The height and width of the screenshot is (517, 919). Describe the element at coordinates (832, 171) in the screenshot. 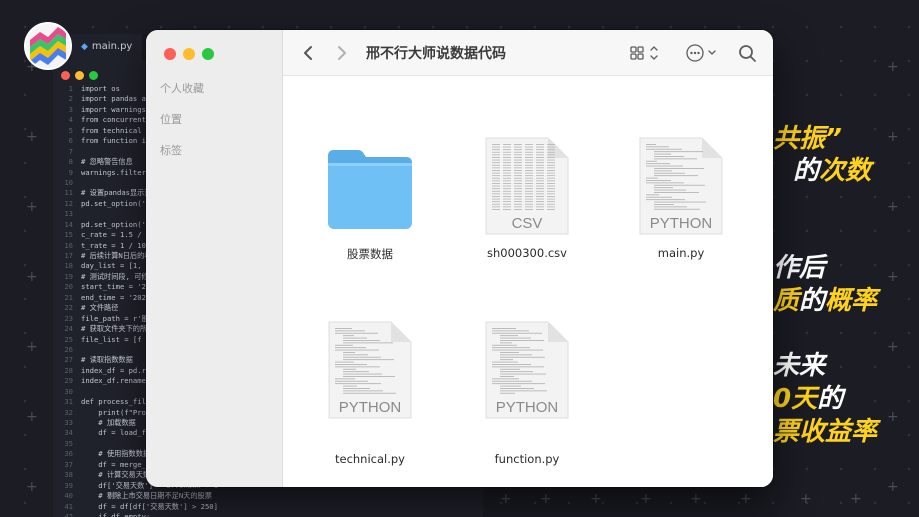

I see `overlay-line-2: 的次数` at that location.